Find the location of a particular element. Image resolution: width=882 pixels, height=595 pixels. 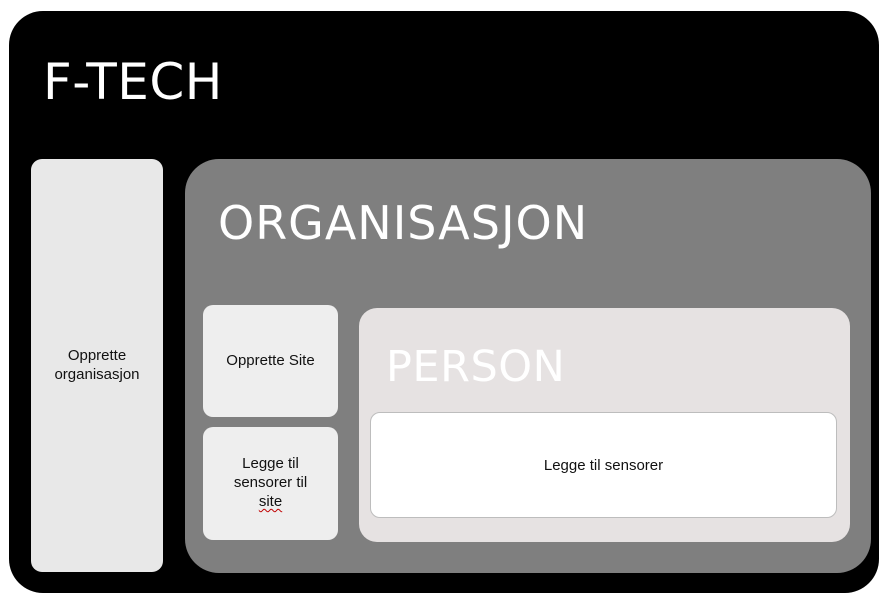

create-organisation-label: Opprette organisasjon is located at coordinates (96, 366).